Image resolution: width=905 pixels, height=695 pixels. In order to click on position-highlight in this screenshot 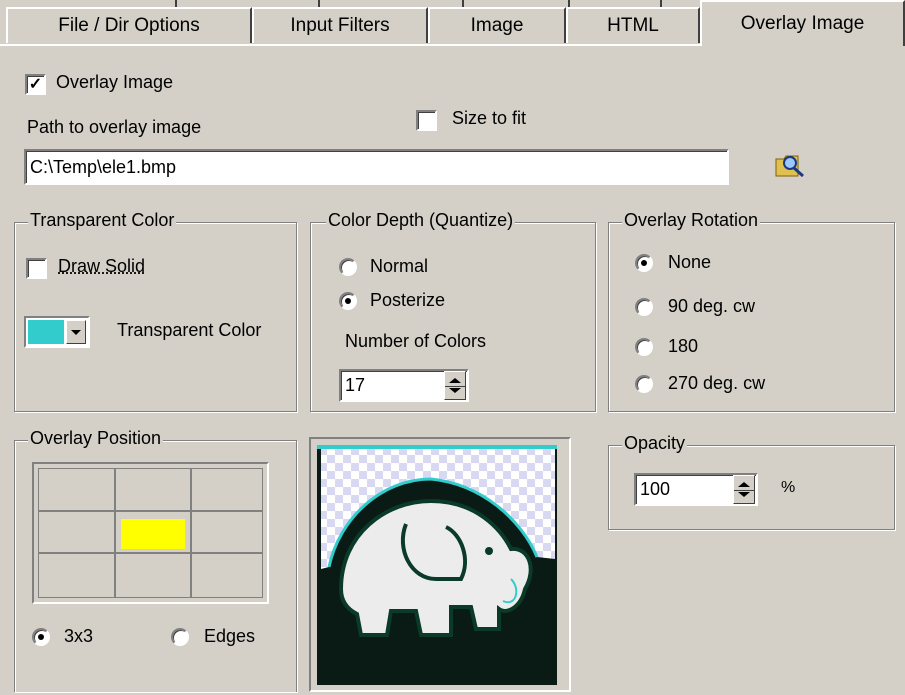, I will do `click(153, 534)`.